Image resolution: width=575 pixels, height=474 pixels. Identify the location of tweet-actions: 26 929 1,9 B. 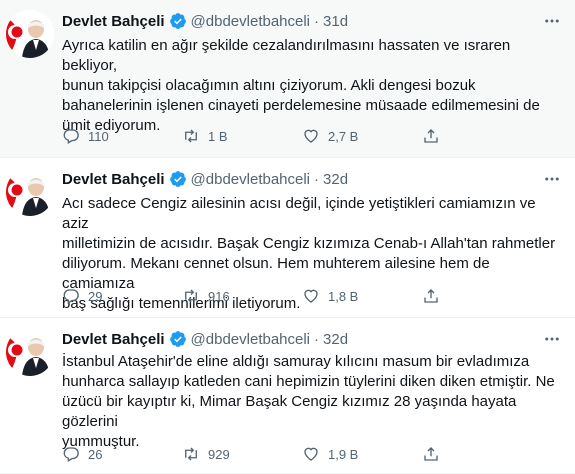
(312, 454).